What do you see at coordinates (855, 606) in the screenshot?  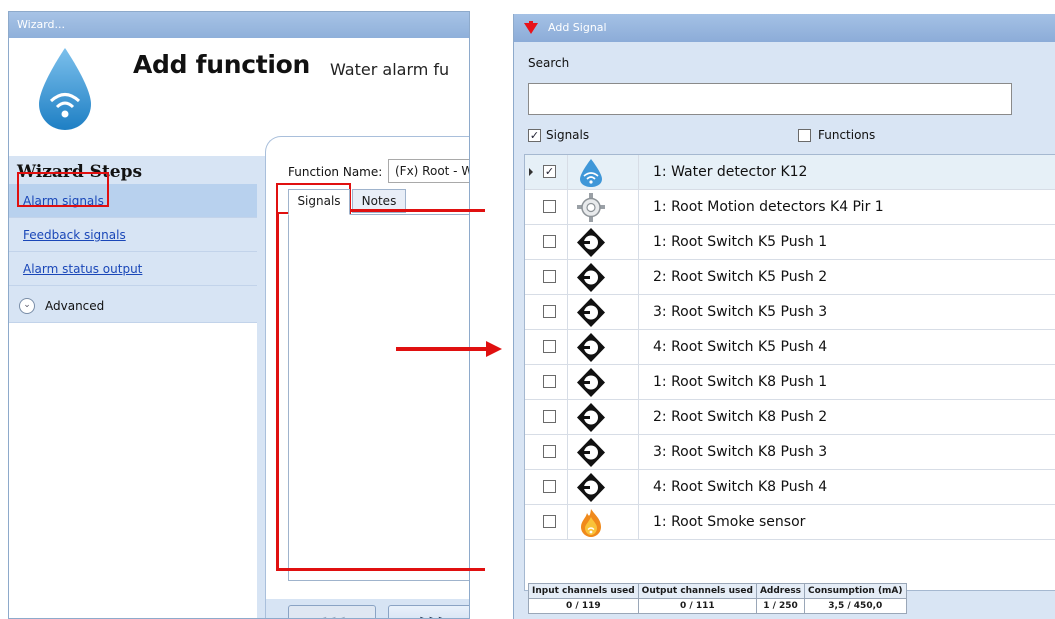 I see `stats-value-consumption: 3,5 / 450,0` at bounding box center [855, 606].